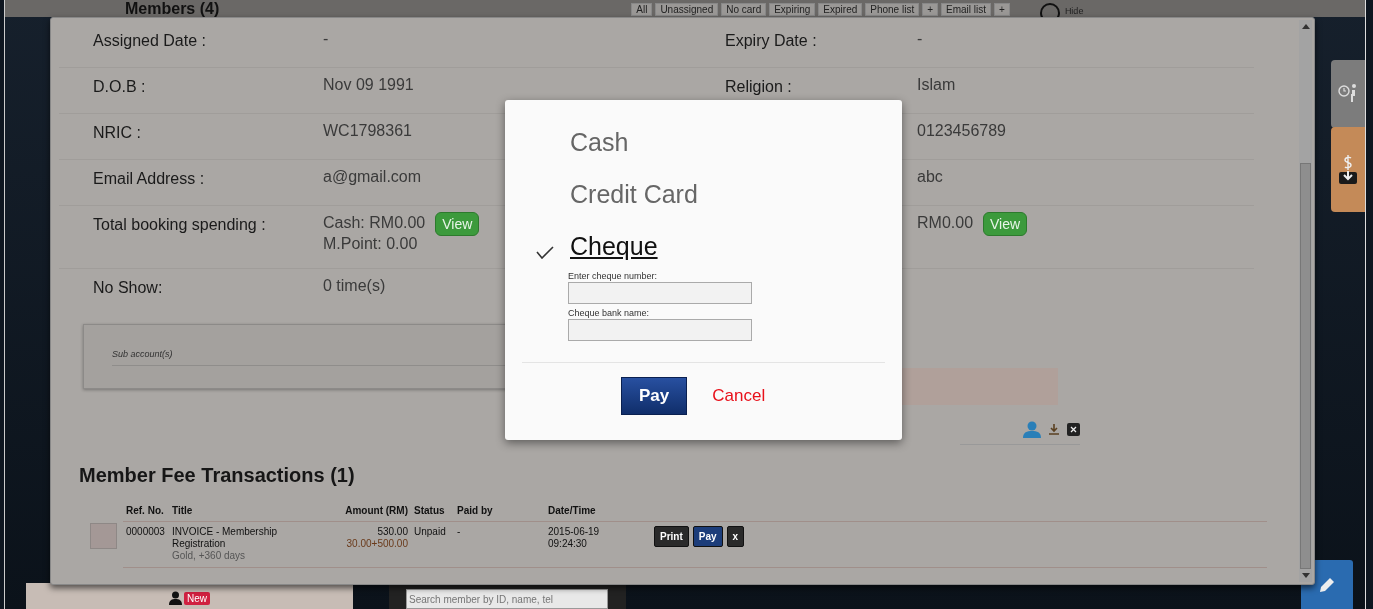 The image size is (1373, 609). What do you see at coordinates (145, 510) in the screenshot?
I see `column-header: Ref. No.` at bounding box center [145, 510].